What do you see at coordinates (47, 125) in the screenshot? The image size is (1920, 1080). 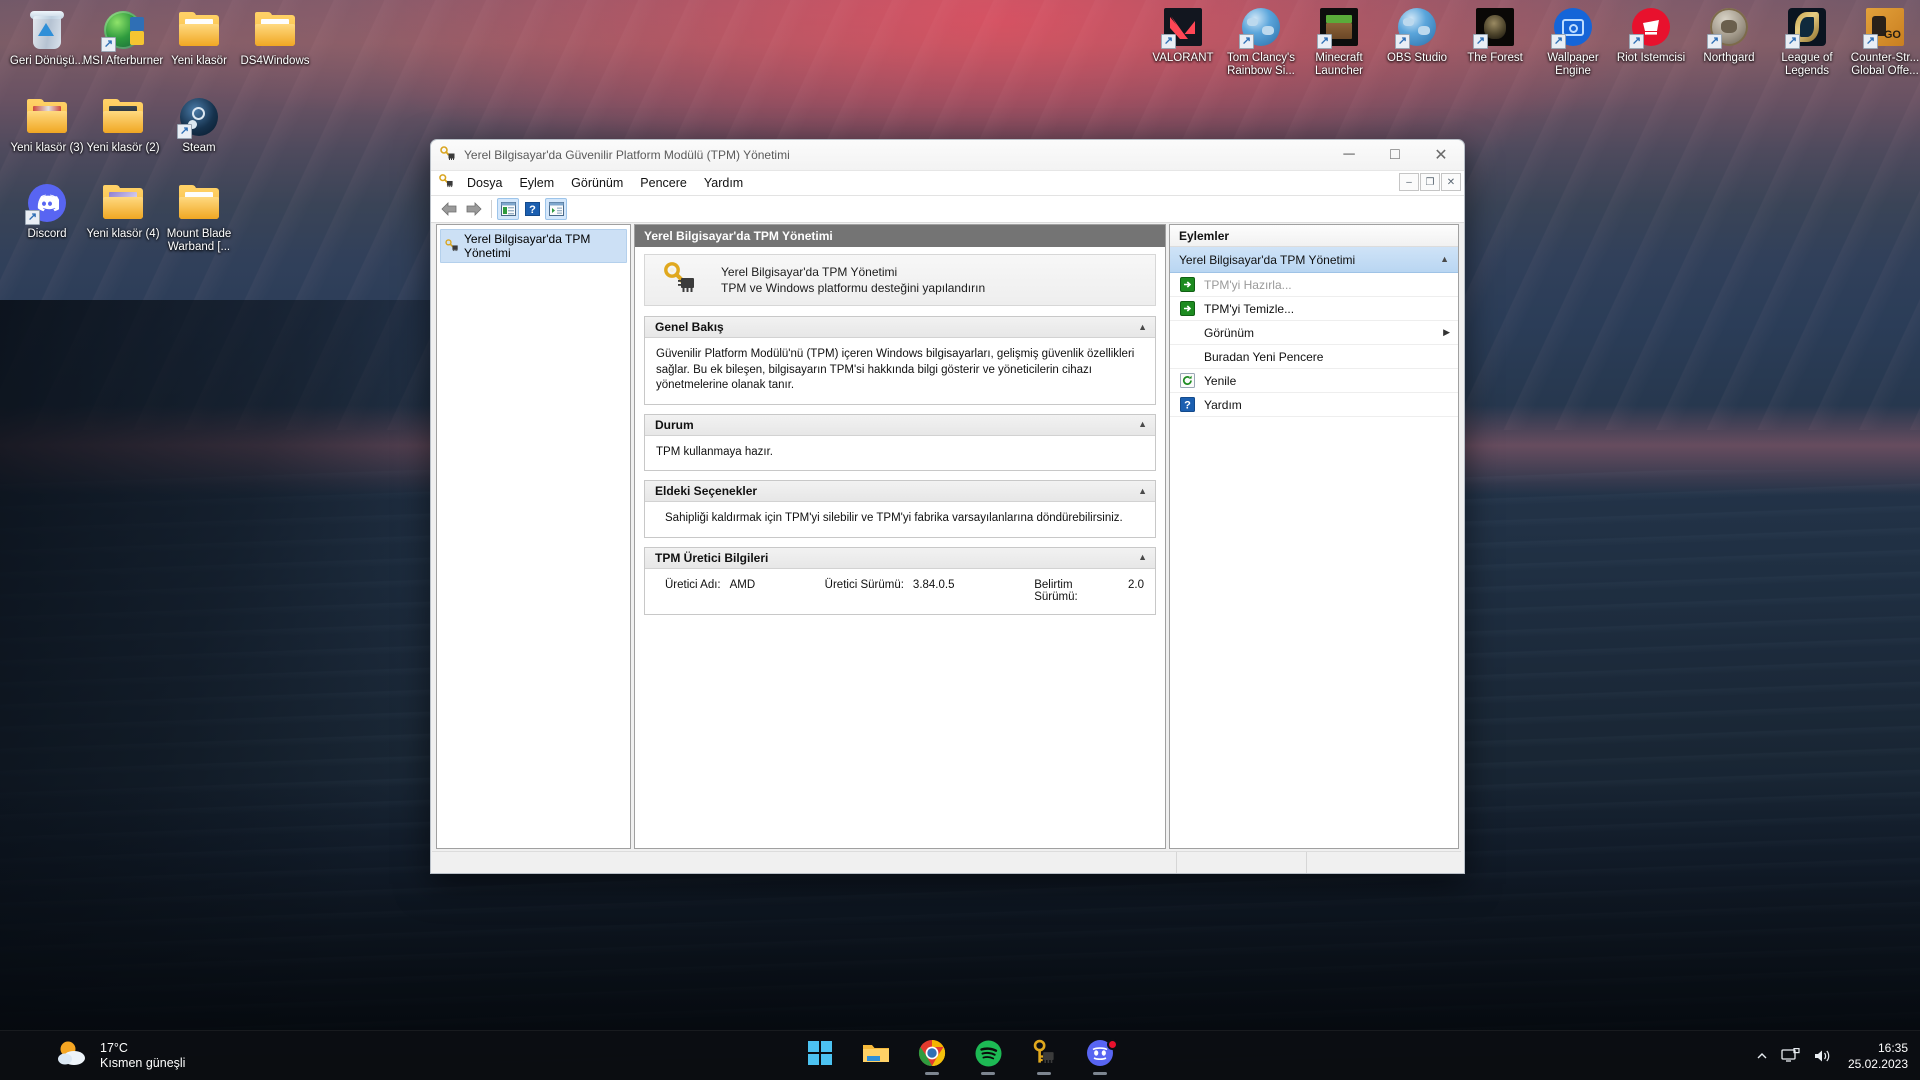 I see `desktop-icon-yeni-klasor-3: Yeni klasör (3)` at bounding box center [47, 125].